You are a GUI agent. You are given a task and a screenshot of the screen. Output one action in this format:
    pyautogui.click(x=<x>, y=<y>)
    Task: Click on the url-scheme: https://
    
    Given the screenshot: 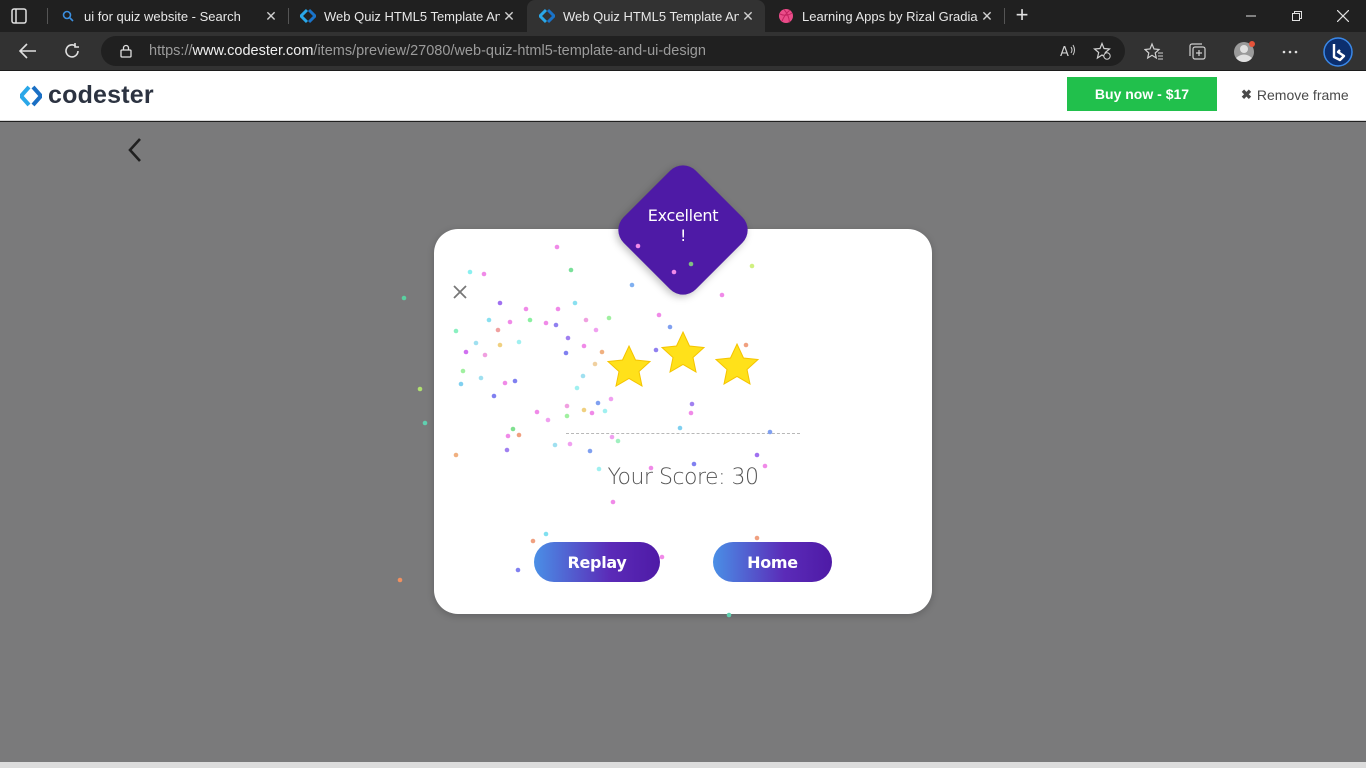 What is the action you would take?
    pyautogui.click(x=171, y=51)
    